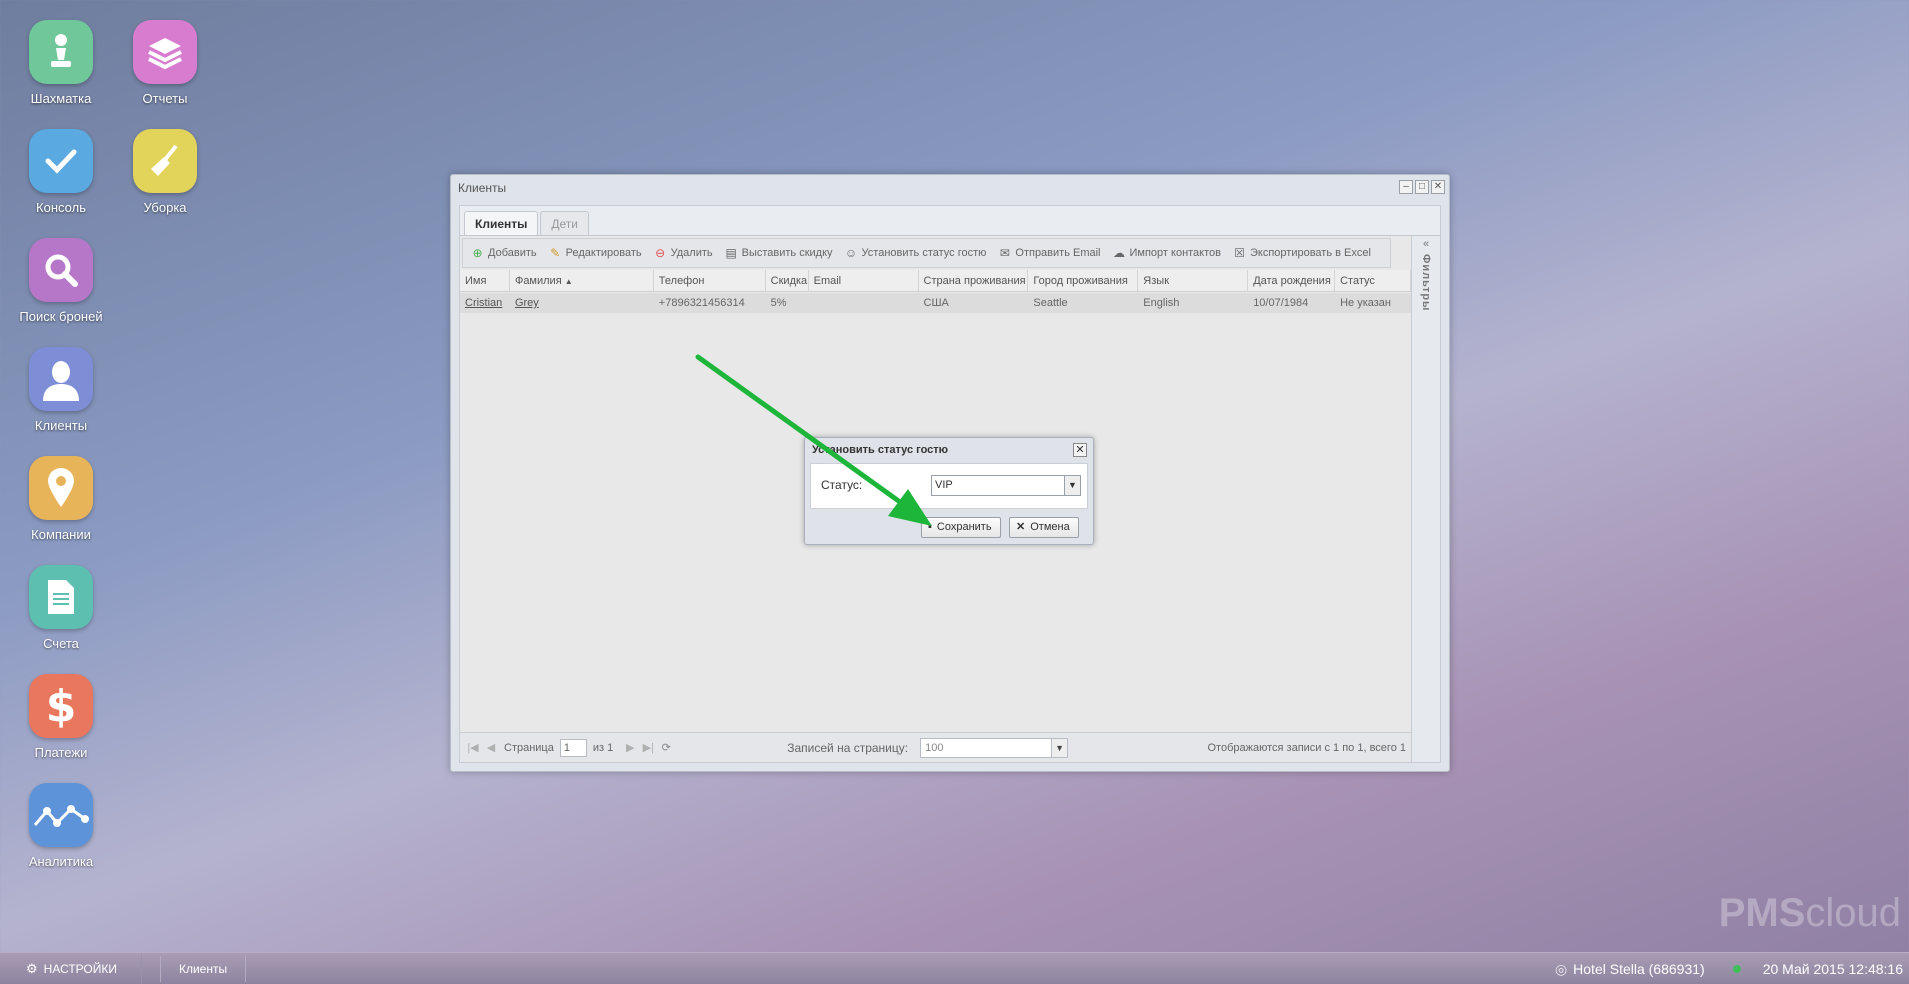 Image resolution: width=1909 pixels, height=984 pixels. What do you see at coordinates (61, 52) in the screenshot?
I see `chess-pawn-icon` at bounding box center [61, 52].